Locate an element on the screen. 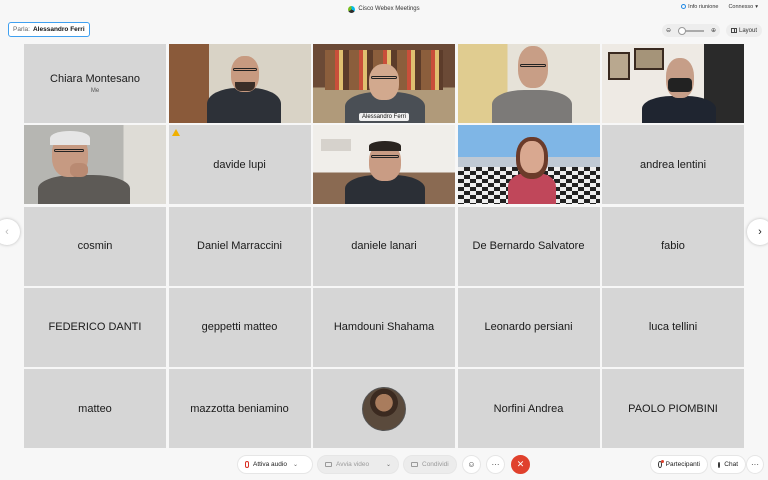 Image resolution: width=768 pixels, height=480 pixels. zoom-track is located at coordinates (691, 30).